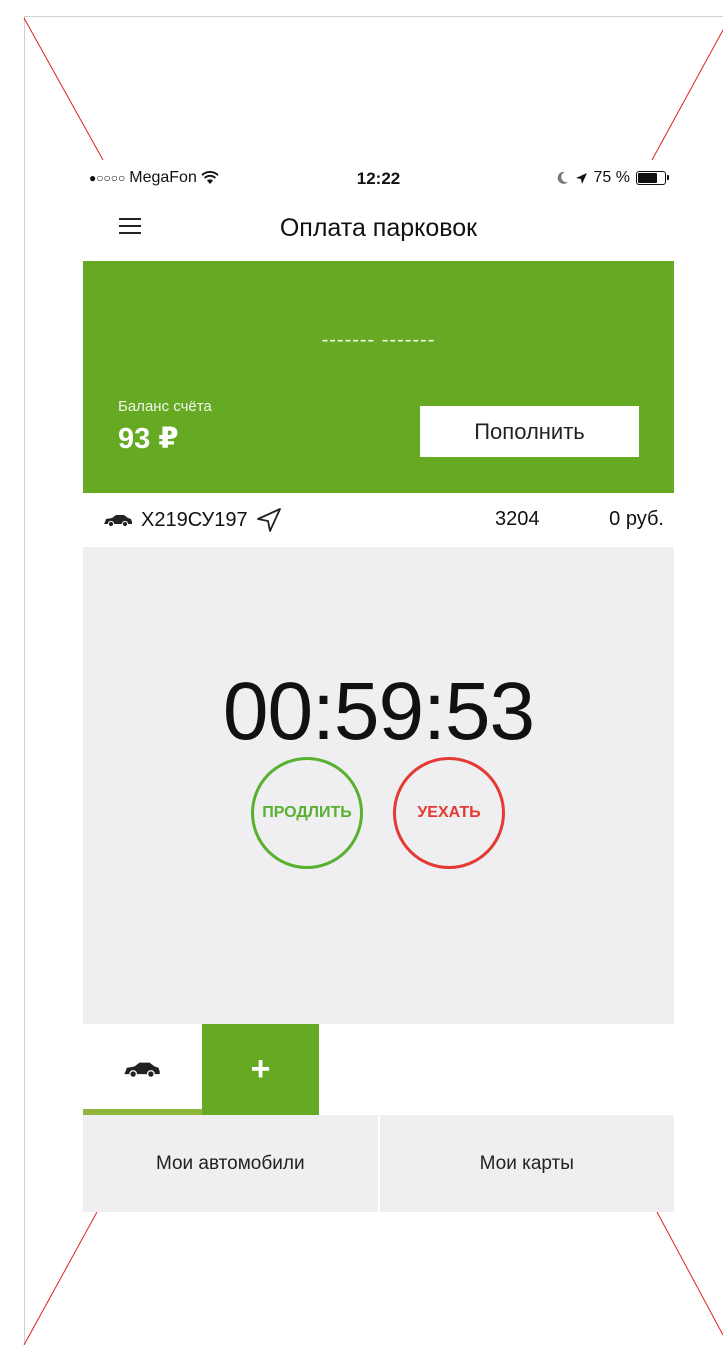 The image size is (723, 1345). I want to click on balance-label: Баланс счёта, so click(165, 406).